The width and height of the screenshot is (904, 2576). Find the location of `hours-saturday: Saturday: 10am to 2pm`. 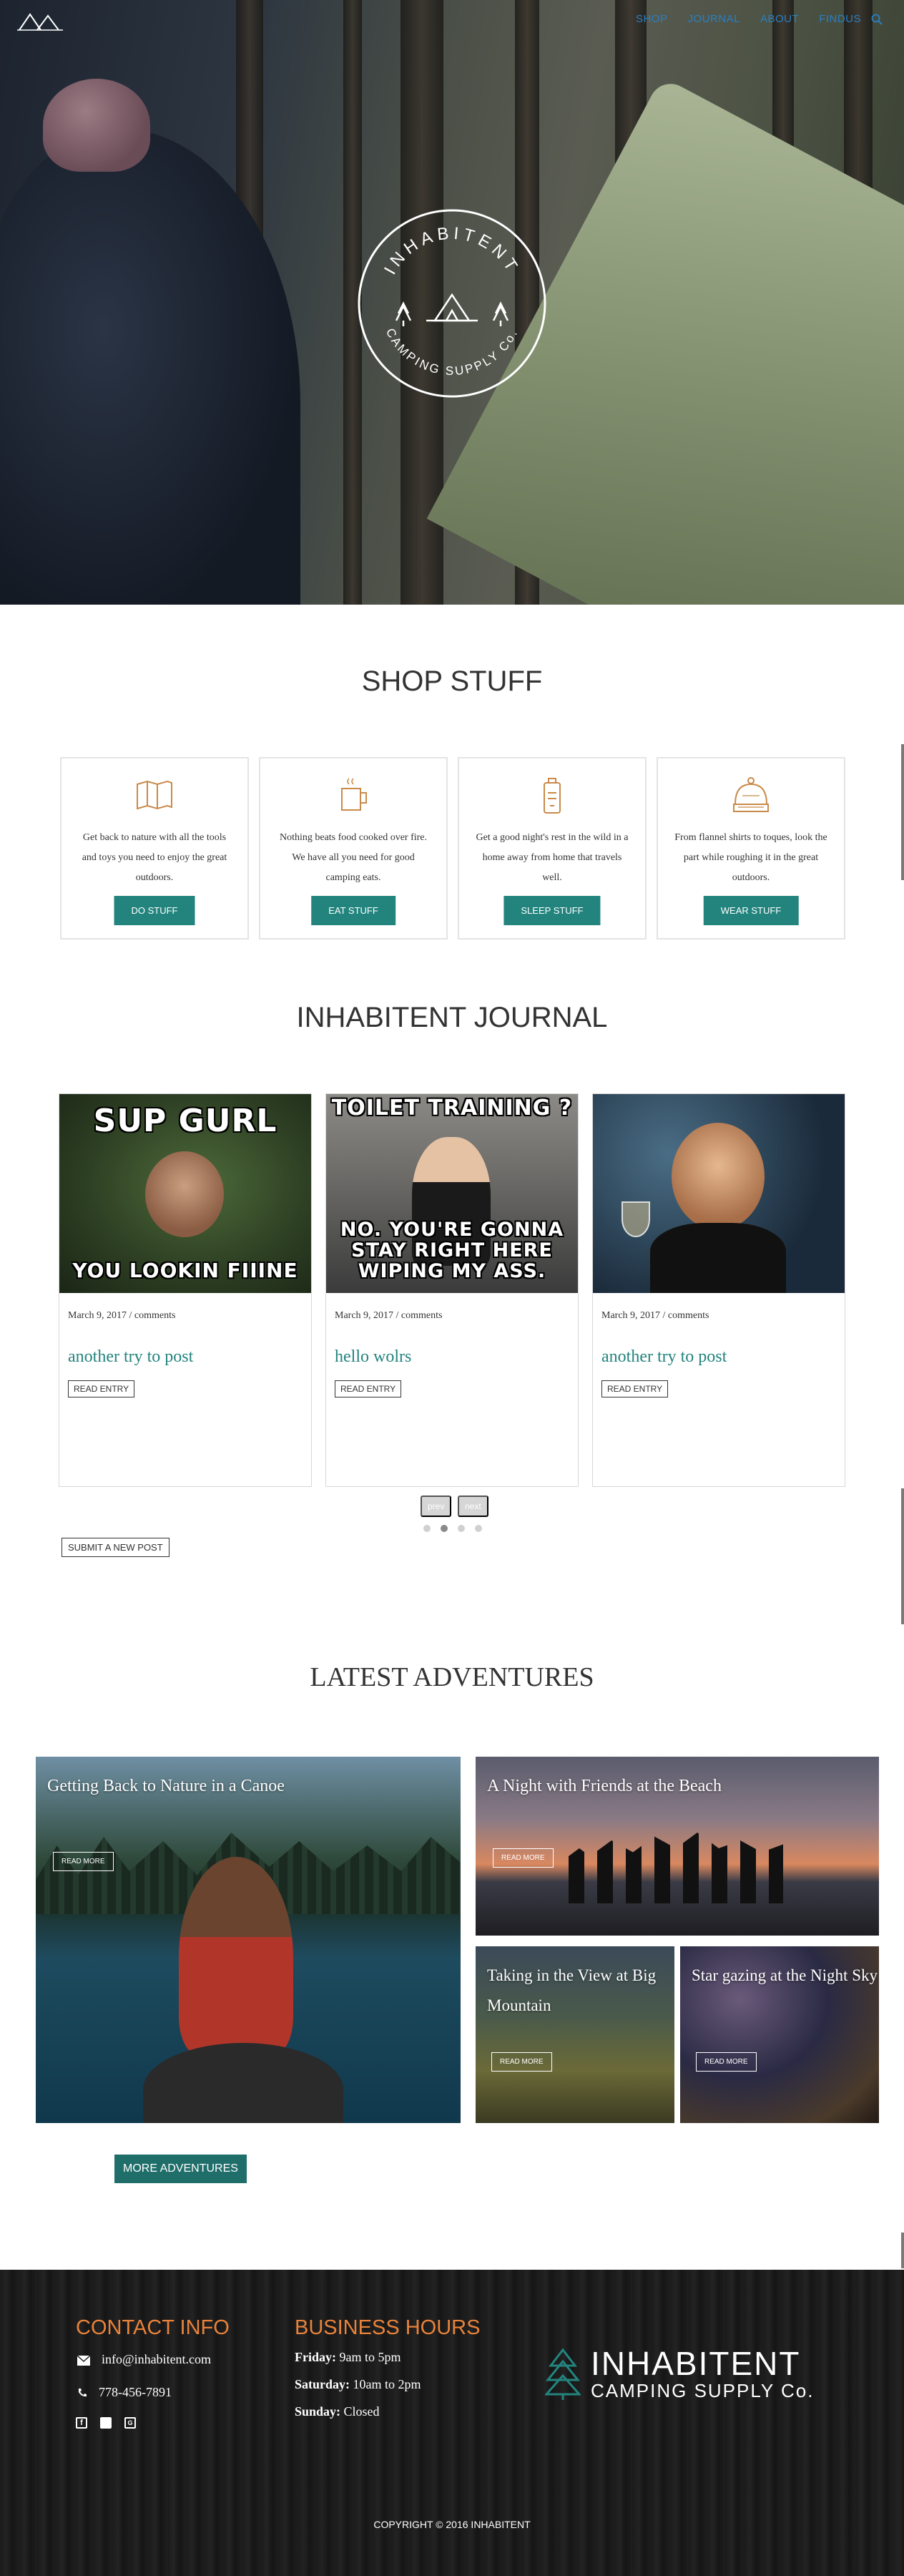

hours-saturday: Saturday: 10am to 2pm is located at coordinates (358, 2384).